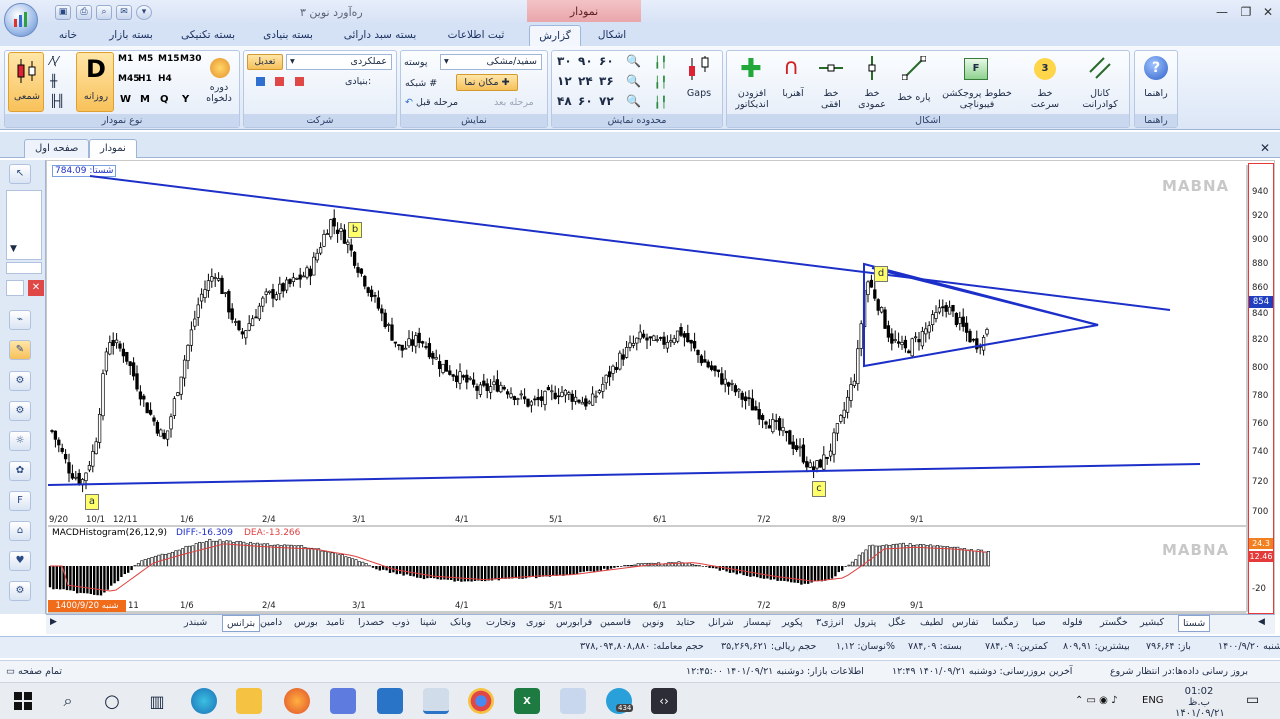 The image size is (1280, 719). Describe the element at coordinates (685, 622) in the screenshot. I see `symbol-tab: حتاید` at that location.